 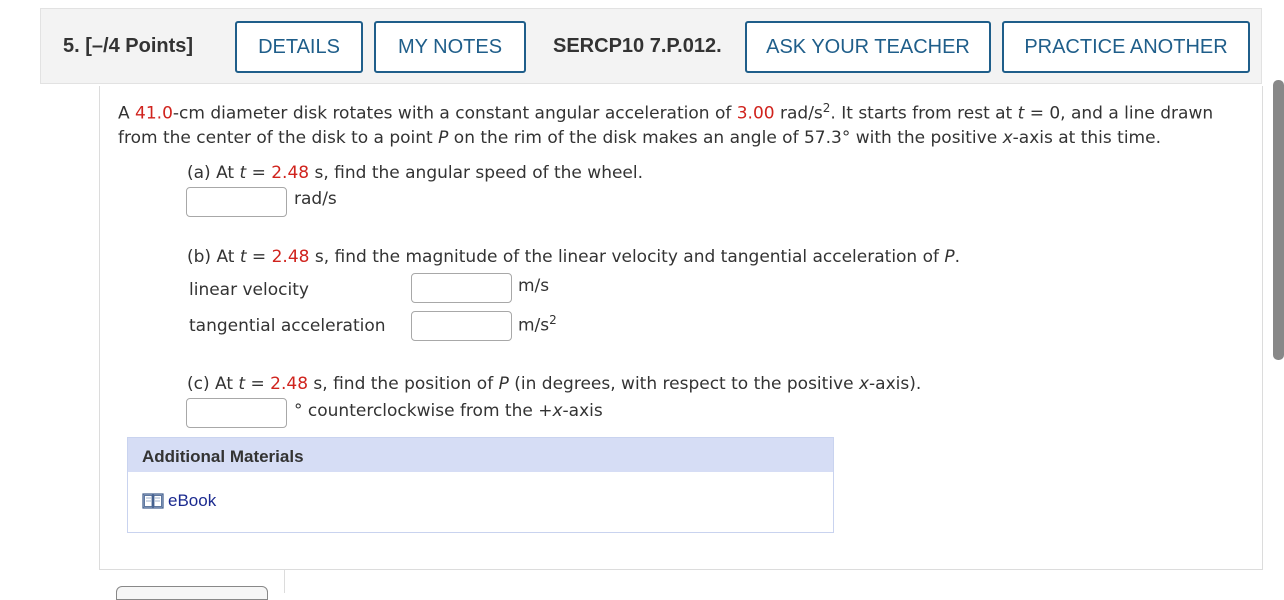 I want to click on position-angle-unit: ° counterclockwise from the +x-axis, so click(x=448, y=411).